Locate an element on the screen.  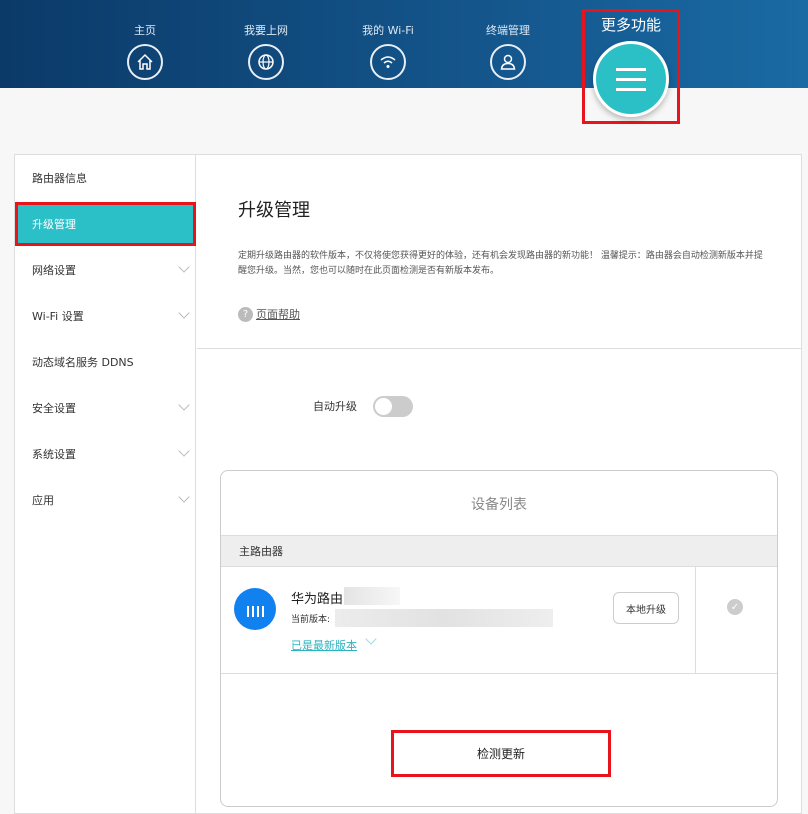
device-list-title: 设备列表 is located at coordinates (499, 505).